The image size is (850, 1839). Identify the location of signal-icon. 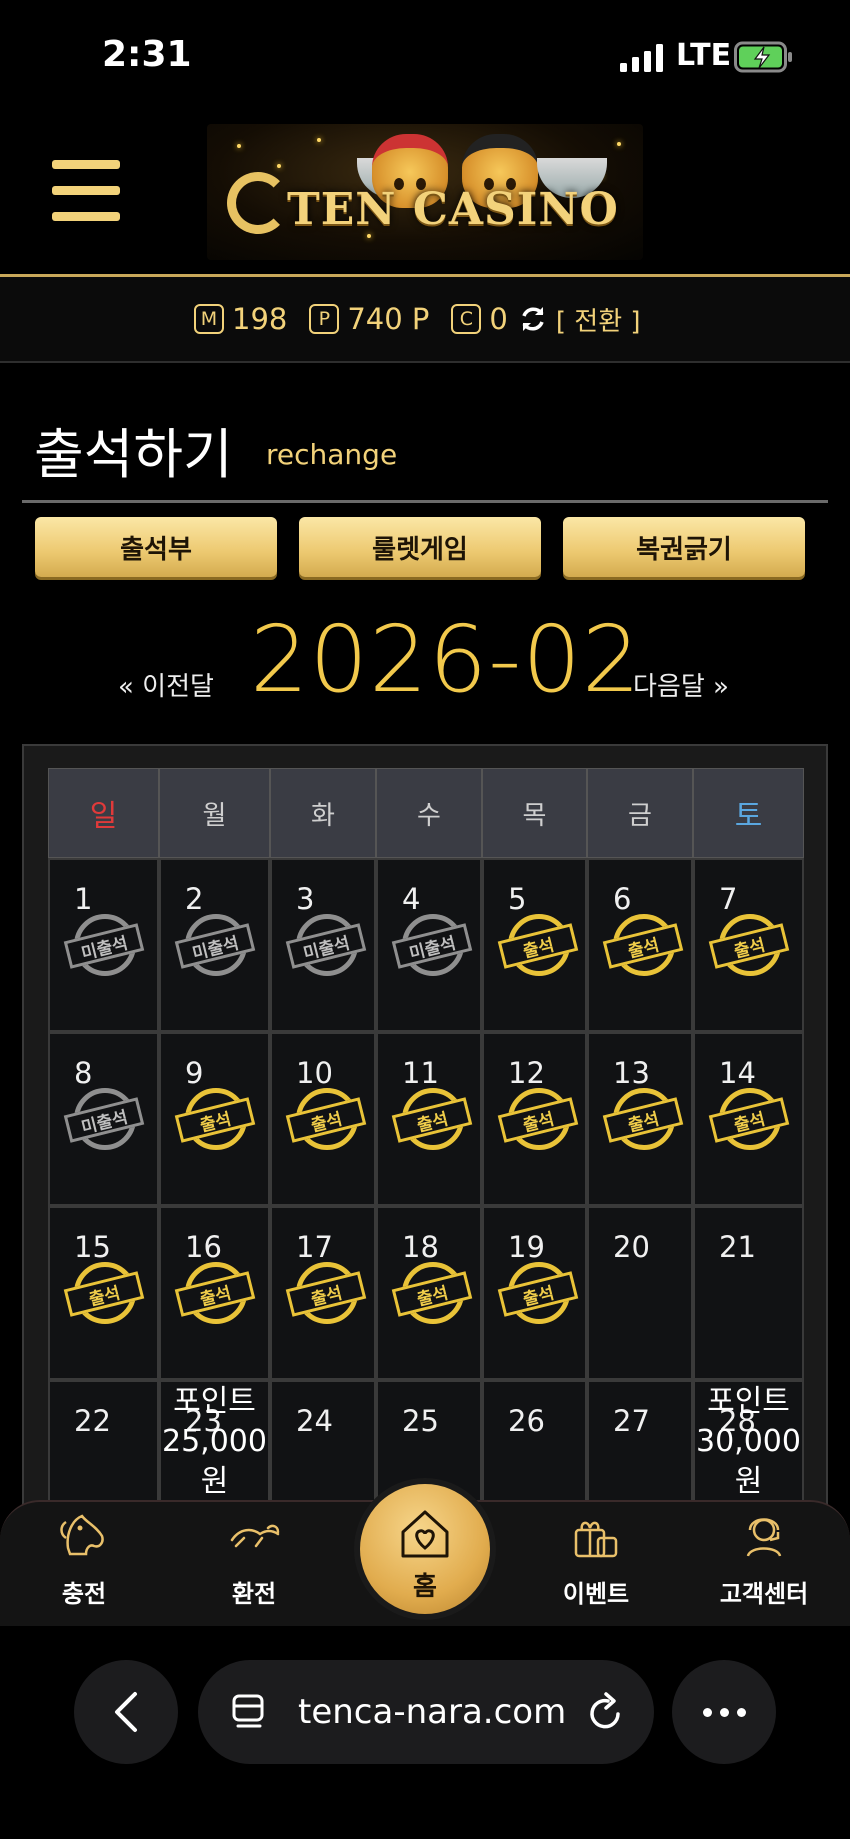
(641, 58).